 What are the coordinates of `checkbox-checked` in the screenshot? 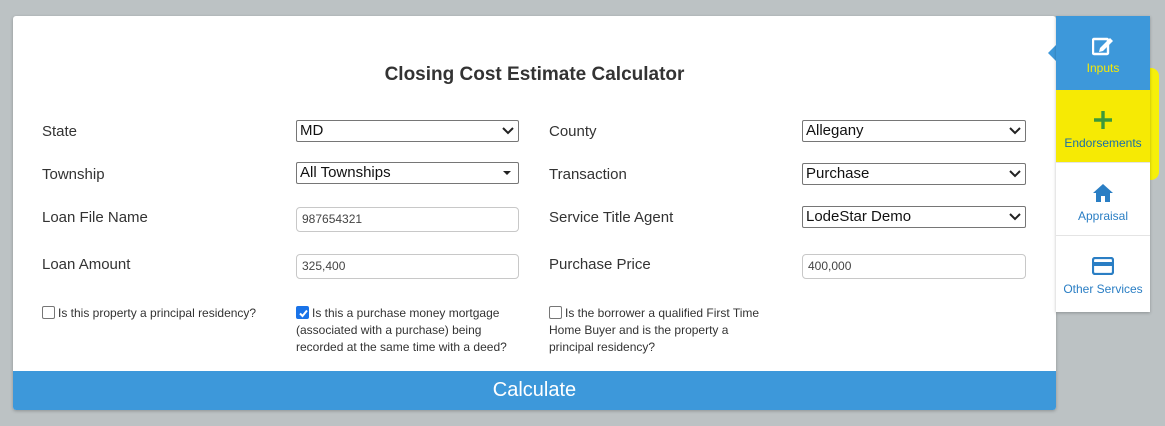 It's located at (302, 312).